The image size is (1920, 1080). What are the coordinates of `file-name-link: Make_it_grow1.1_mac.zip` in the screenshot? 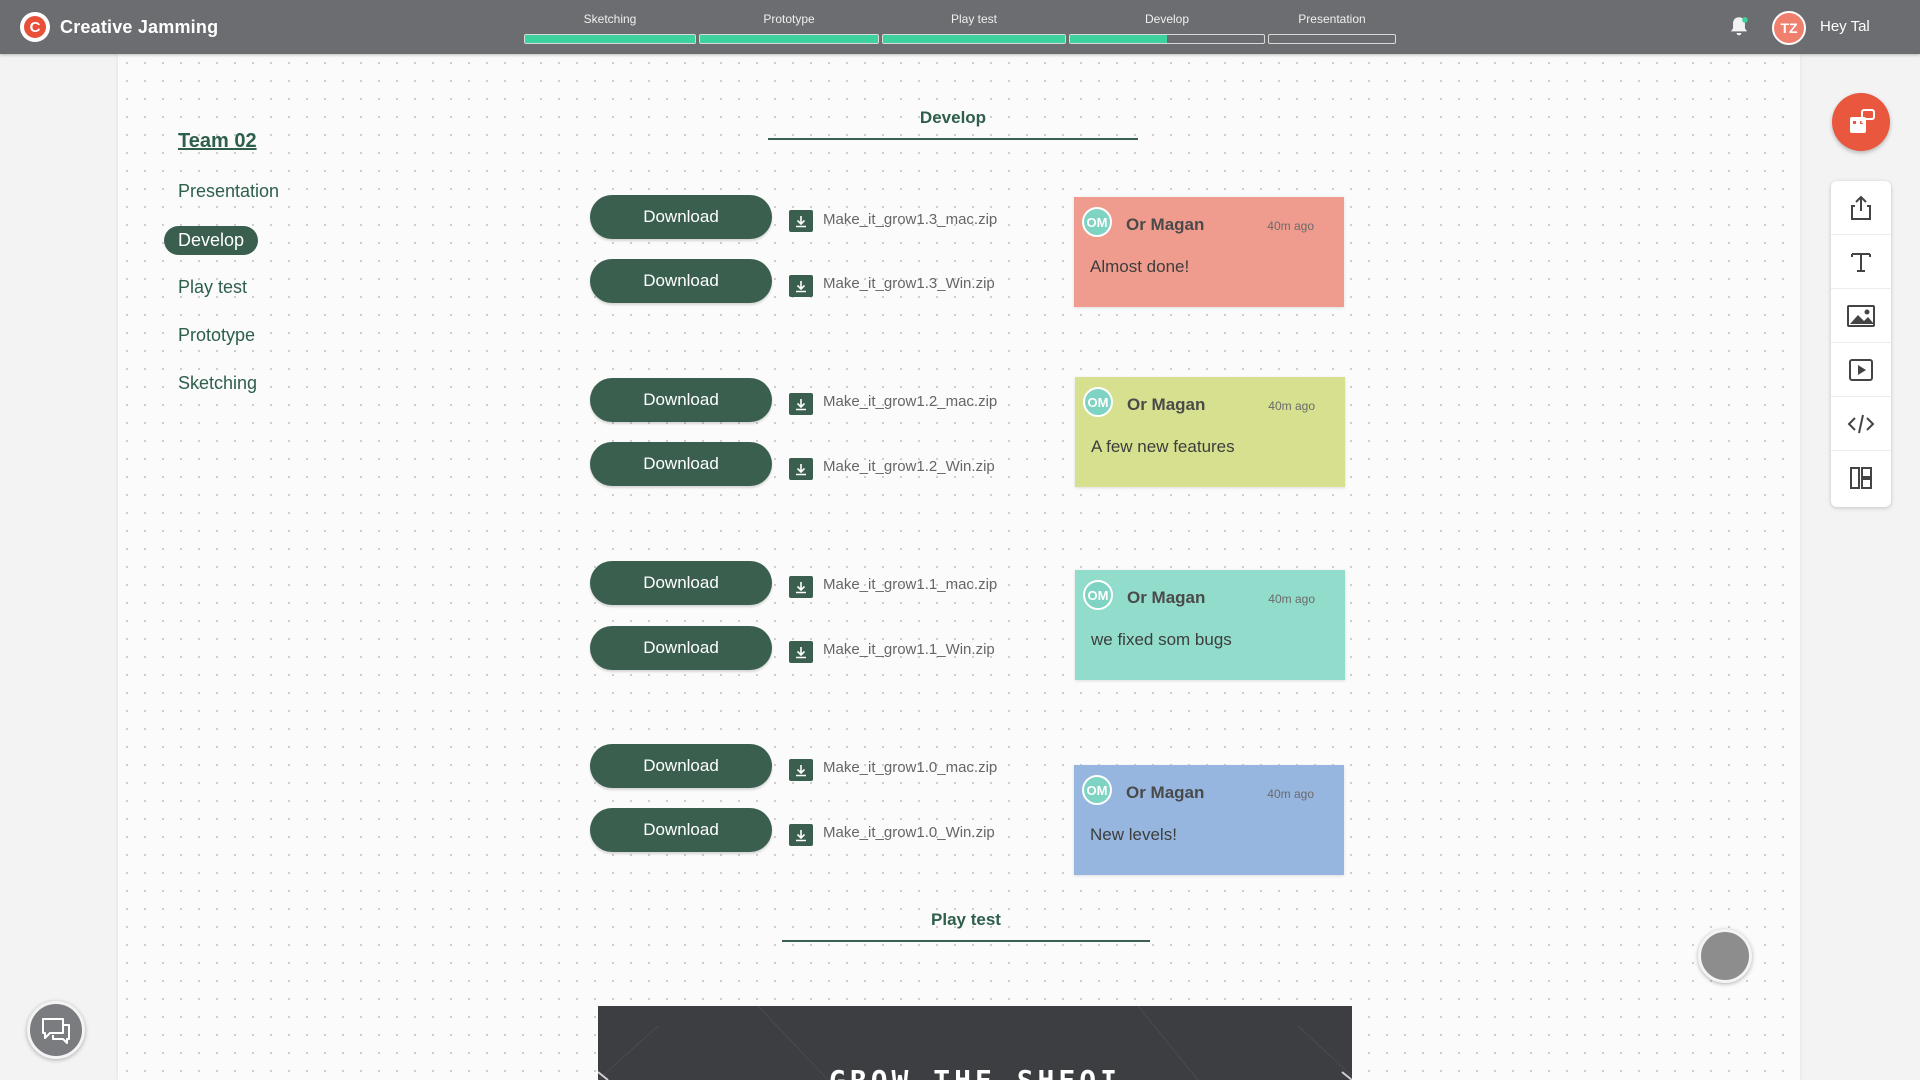 It's located at (910, 584).